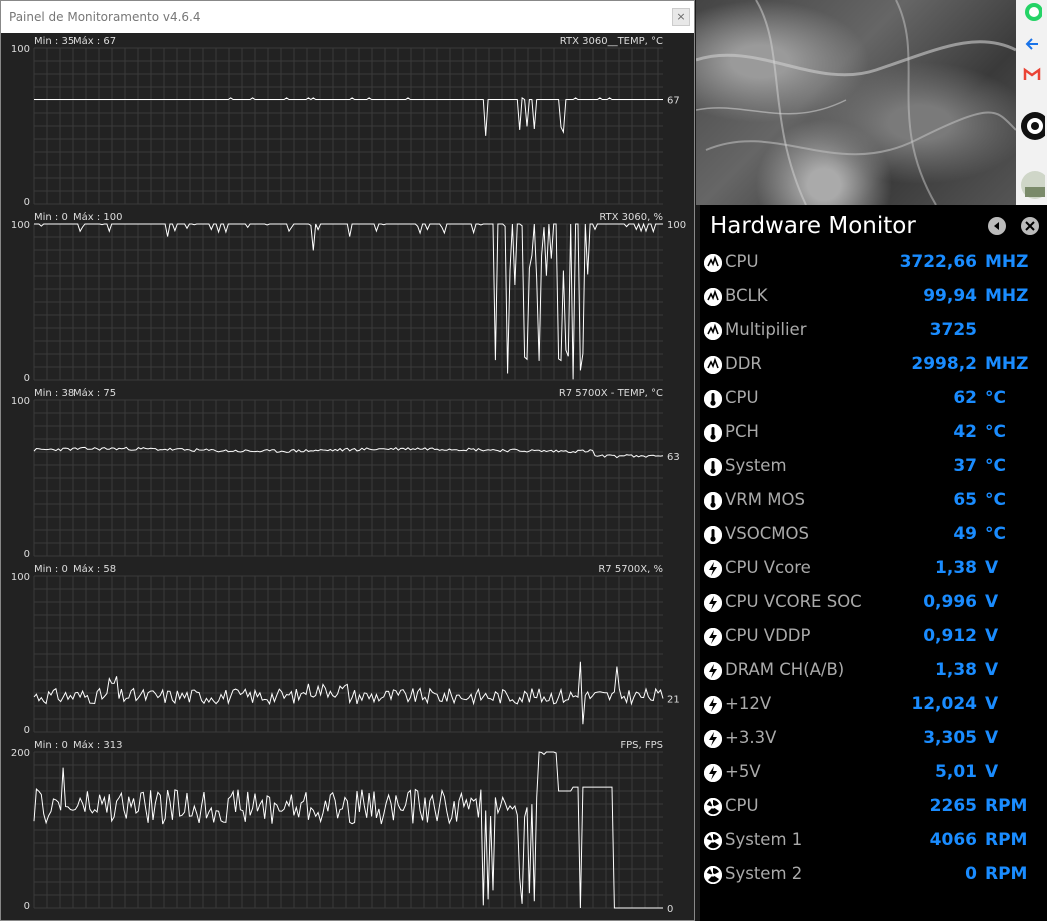 The height and width of the screenshot is (921, 1047). I want to click on sensor-label: DDR, so click(743, 363).